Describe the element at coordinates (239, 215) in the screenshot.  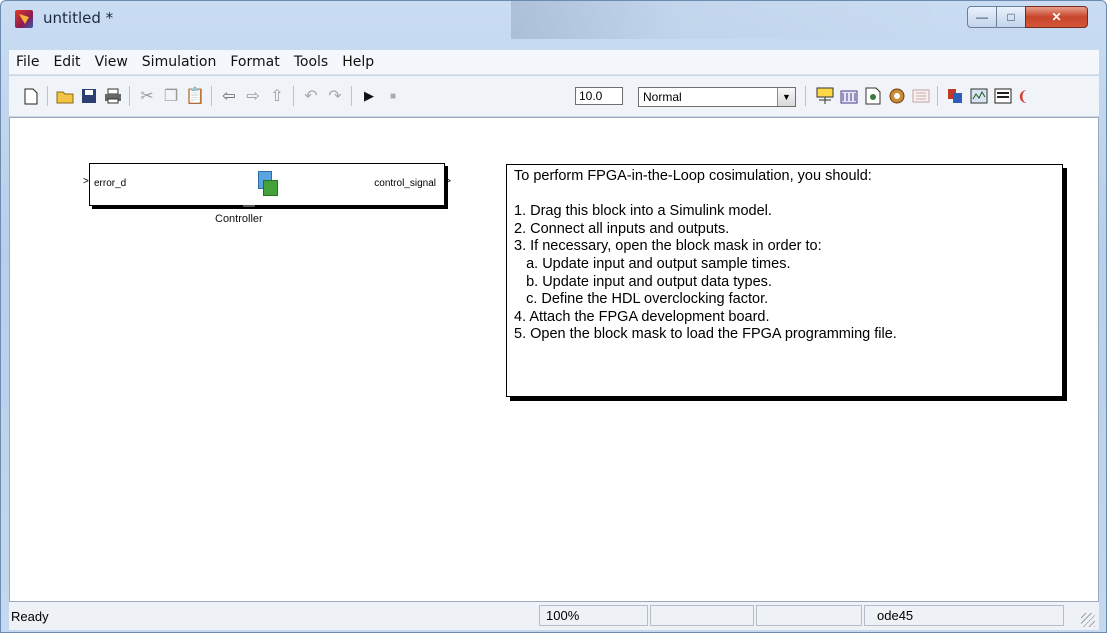
I see `block-name-label: Controller` at that location.